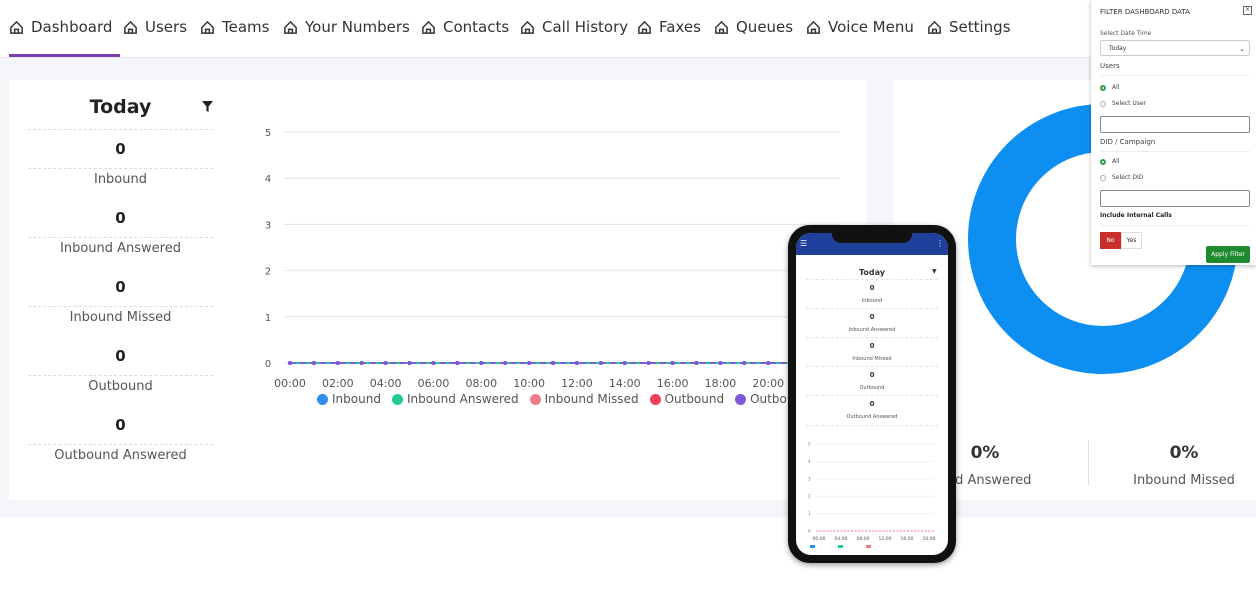 This screenshot has width=1256, height=593. What do you see at coordinates (290, 383) in the screenshot?
I see `x-tick-label: 00:00` at bounding box center [290, 383].